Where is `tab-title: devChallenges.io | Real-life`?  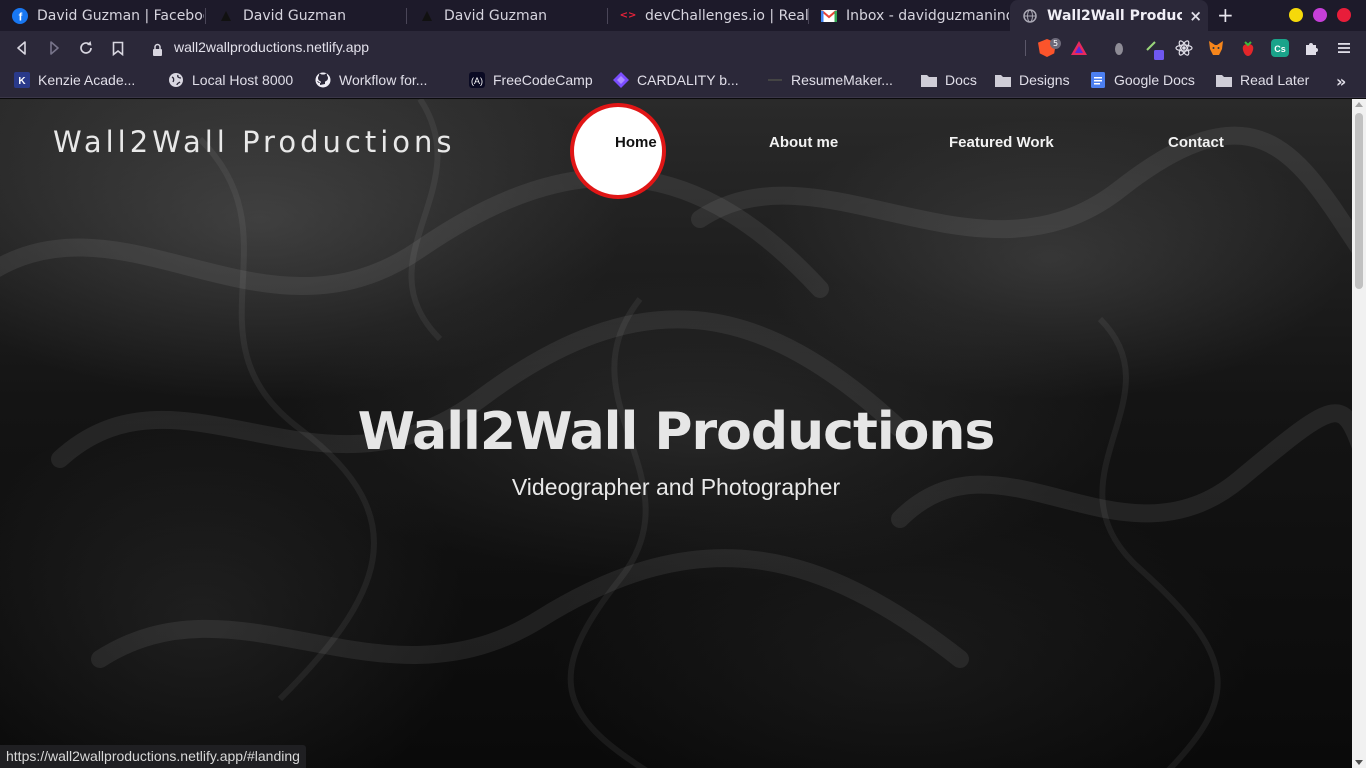 tab-title: devChallenges.io | Real-life is located at coordinates (726, 15).